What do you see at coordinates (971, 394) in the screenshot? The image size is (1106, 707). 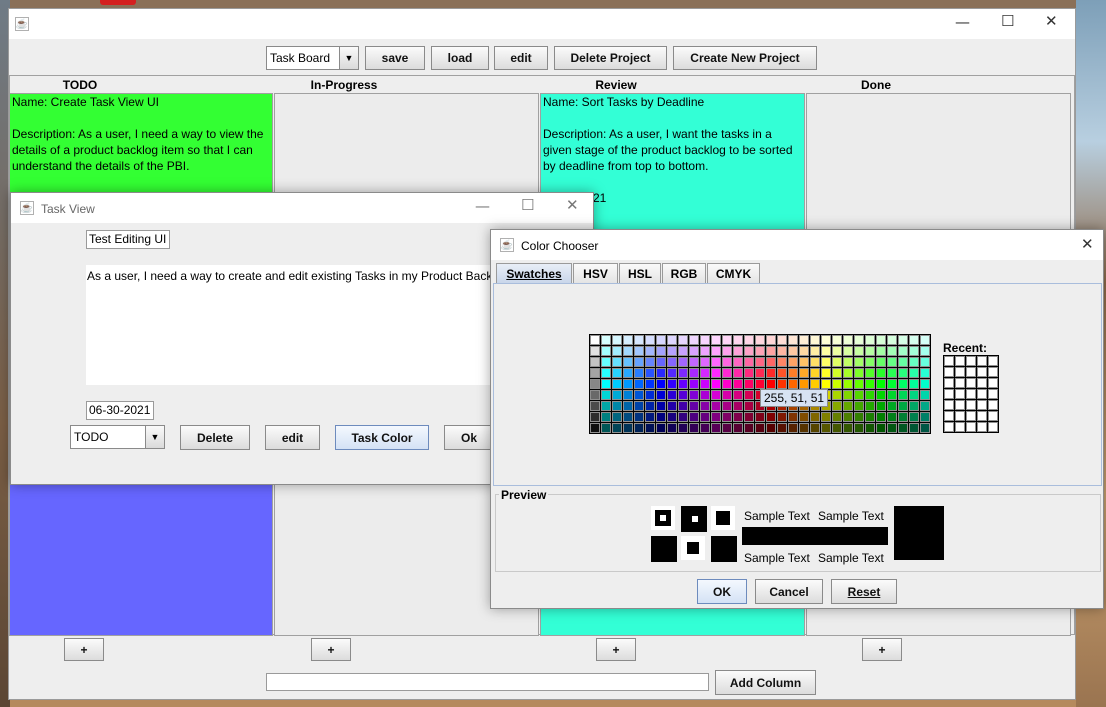 I see `recent-swatch-grid` at bounding box center [971, 394].